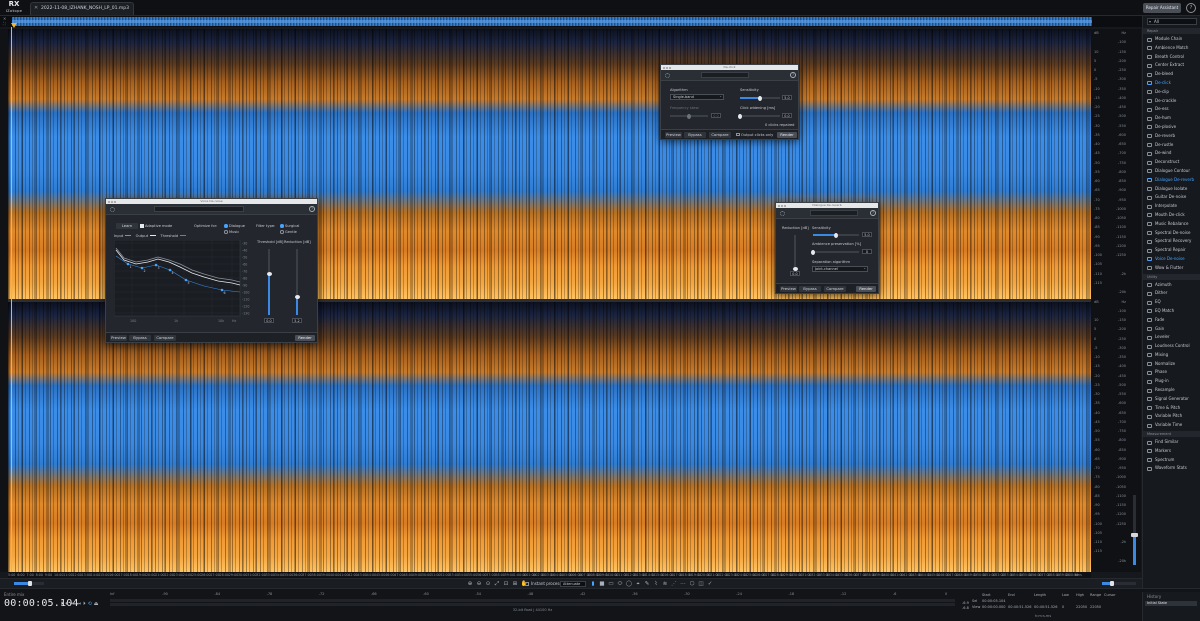 This screenshot has width=1200, height=621. What do you see at coordinates (1171, 460) in the screenshot?
I see `module-item: Spectrum` at bounding box center [1171, 460].